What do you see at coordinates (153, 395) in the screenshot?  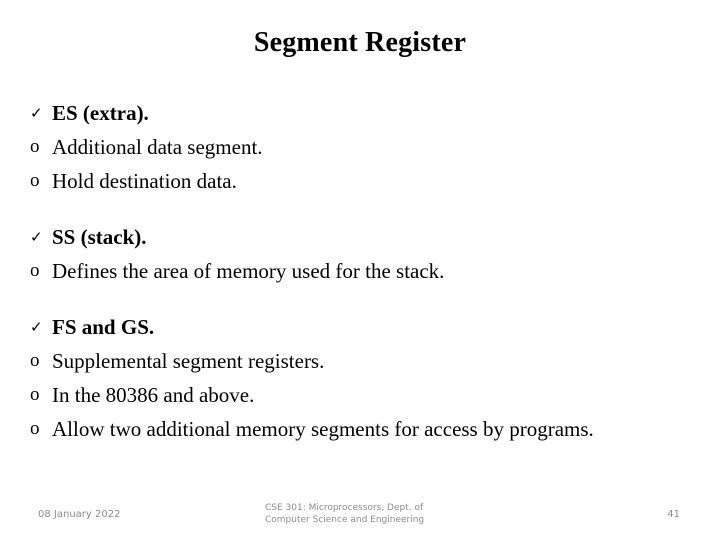 I see `list-item-label: In the 80386 and above.` at bounding box center [153, 395].